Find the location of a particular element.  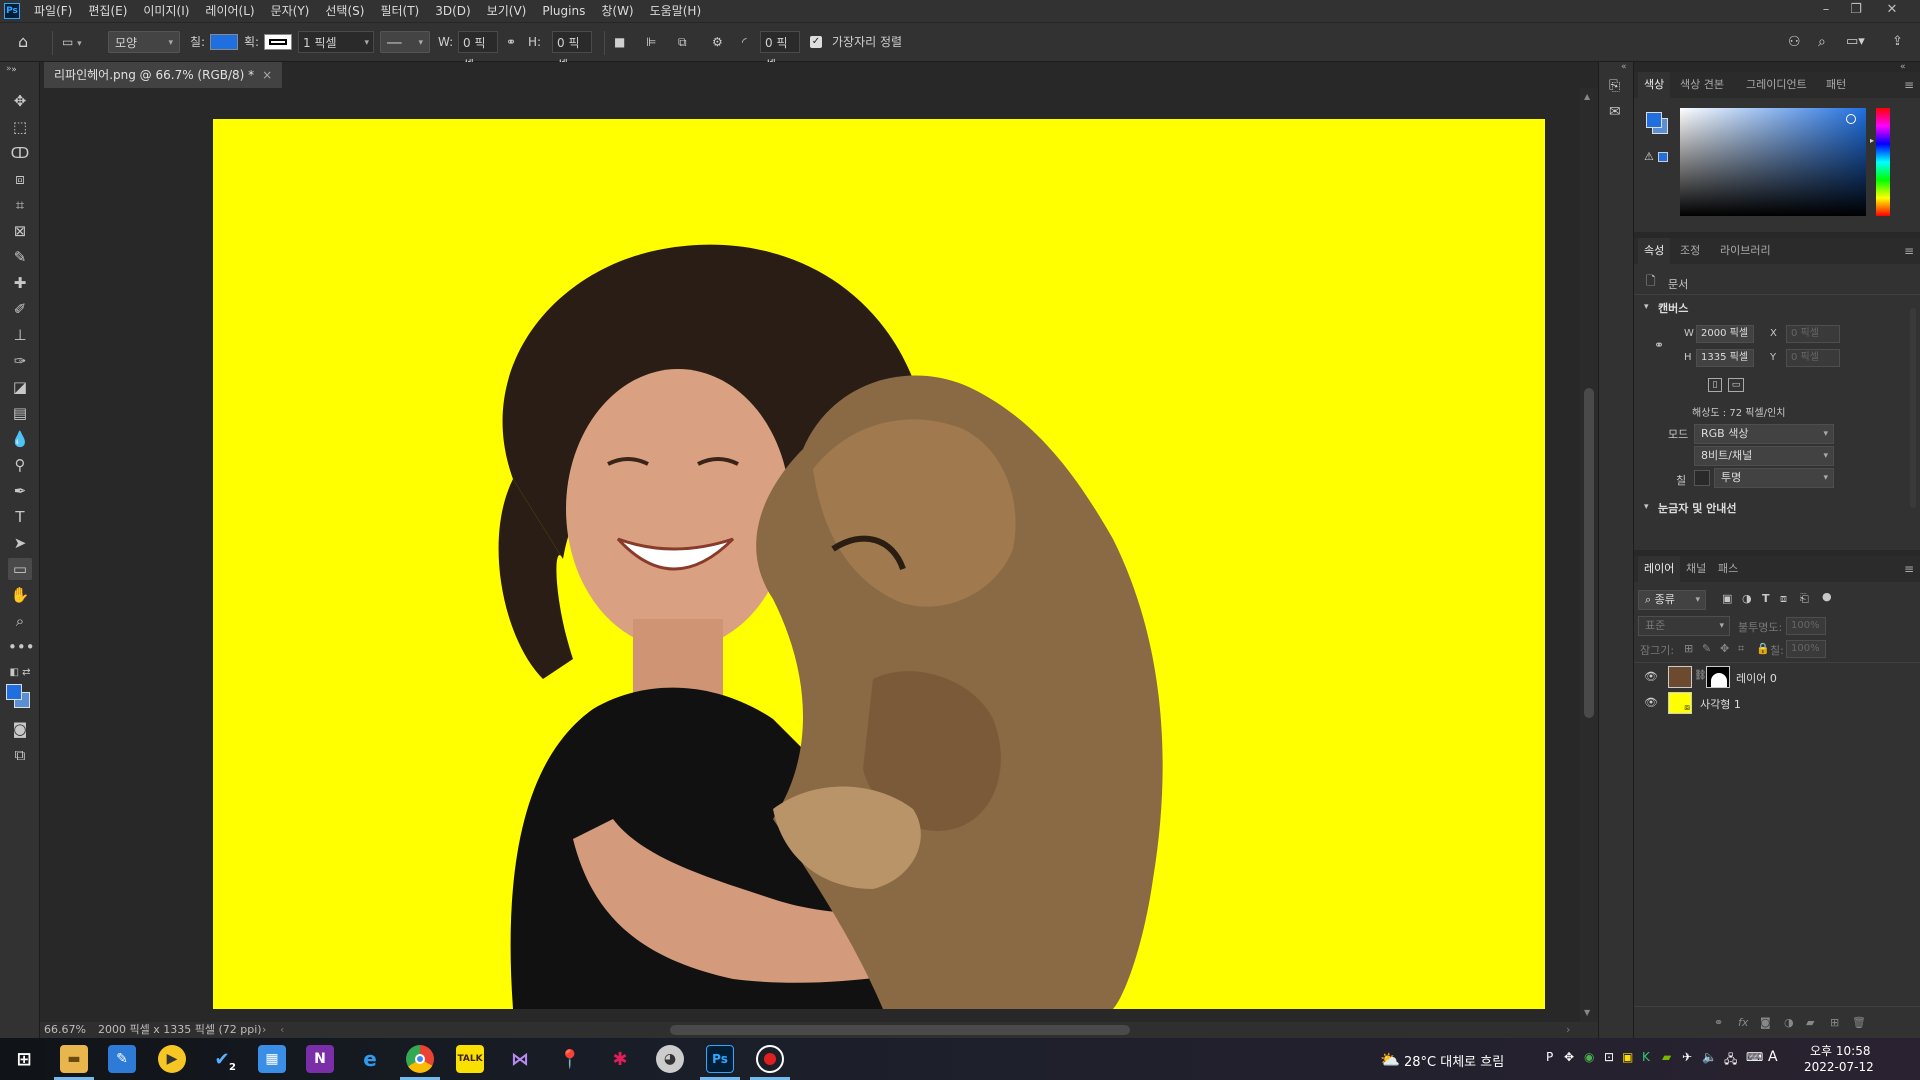

hue-slider is located at coordinates (1883, 162).